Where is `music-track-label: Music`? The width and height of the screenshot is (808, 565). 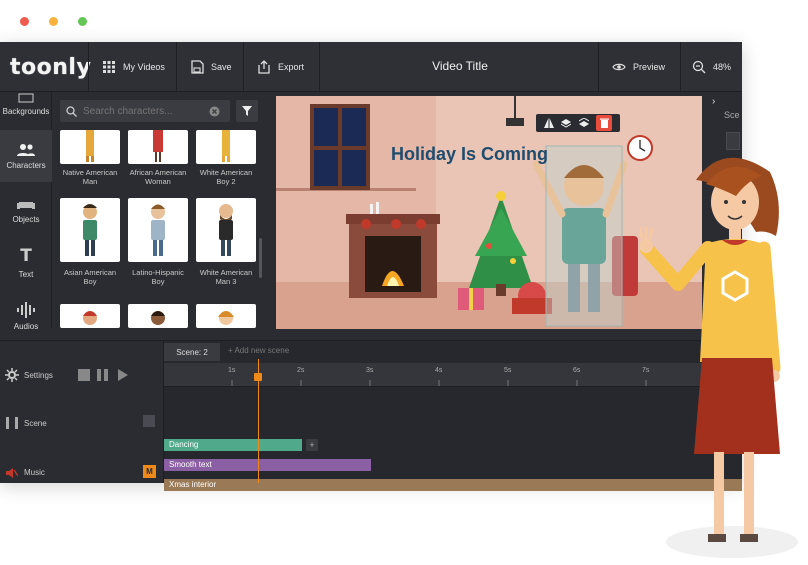 music-track-label: Music is located at coordinates (34, 472).